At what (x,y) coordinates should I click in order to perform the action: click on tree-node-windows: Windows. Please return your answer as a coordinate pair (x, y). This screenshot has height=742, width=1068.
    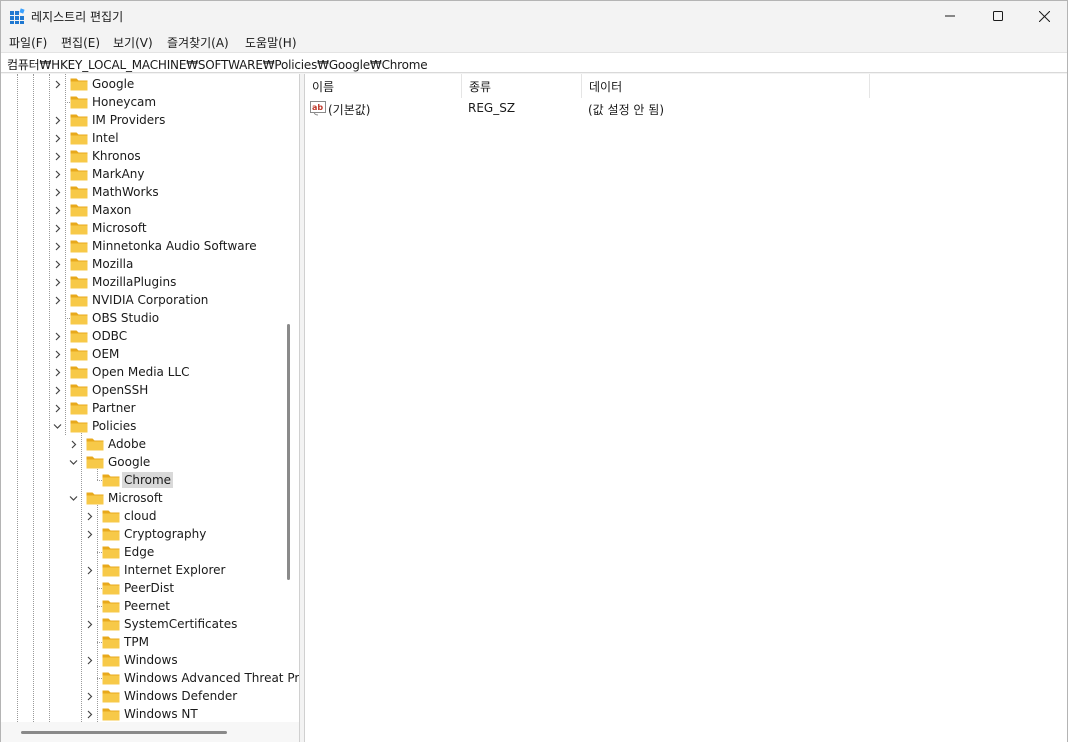
    Looking at the image, I should click on (150, 660).